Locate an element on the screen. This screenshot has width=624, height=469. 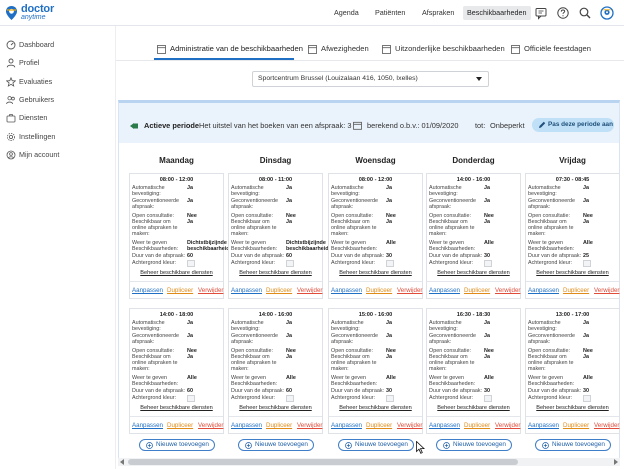
logo-text-anytime: anytime is located at coordinates (33, 17).